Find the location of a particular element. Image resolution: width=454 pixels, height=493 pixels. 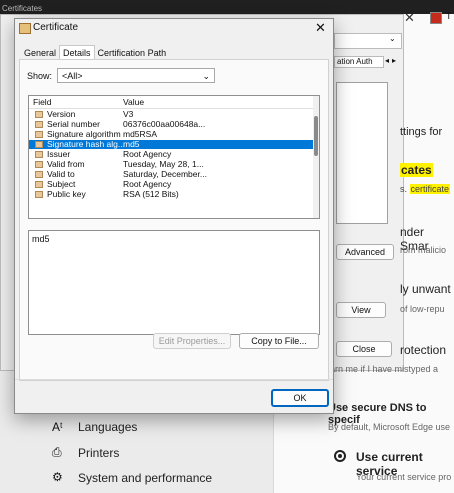

typo-warning-text: arn me if I have mistyped a is located at coordinates (384, 369).